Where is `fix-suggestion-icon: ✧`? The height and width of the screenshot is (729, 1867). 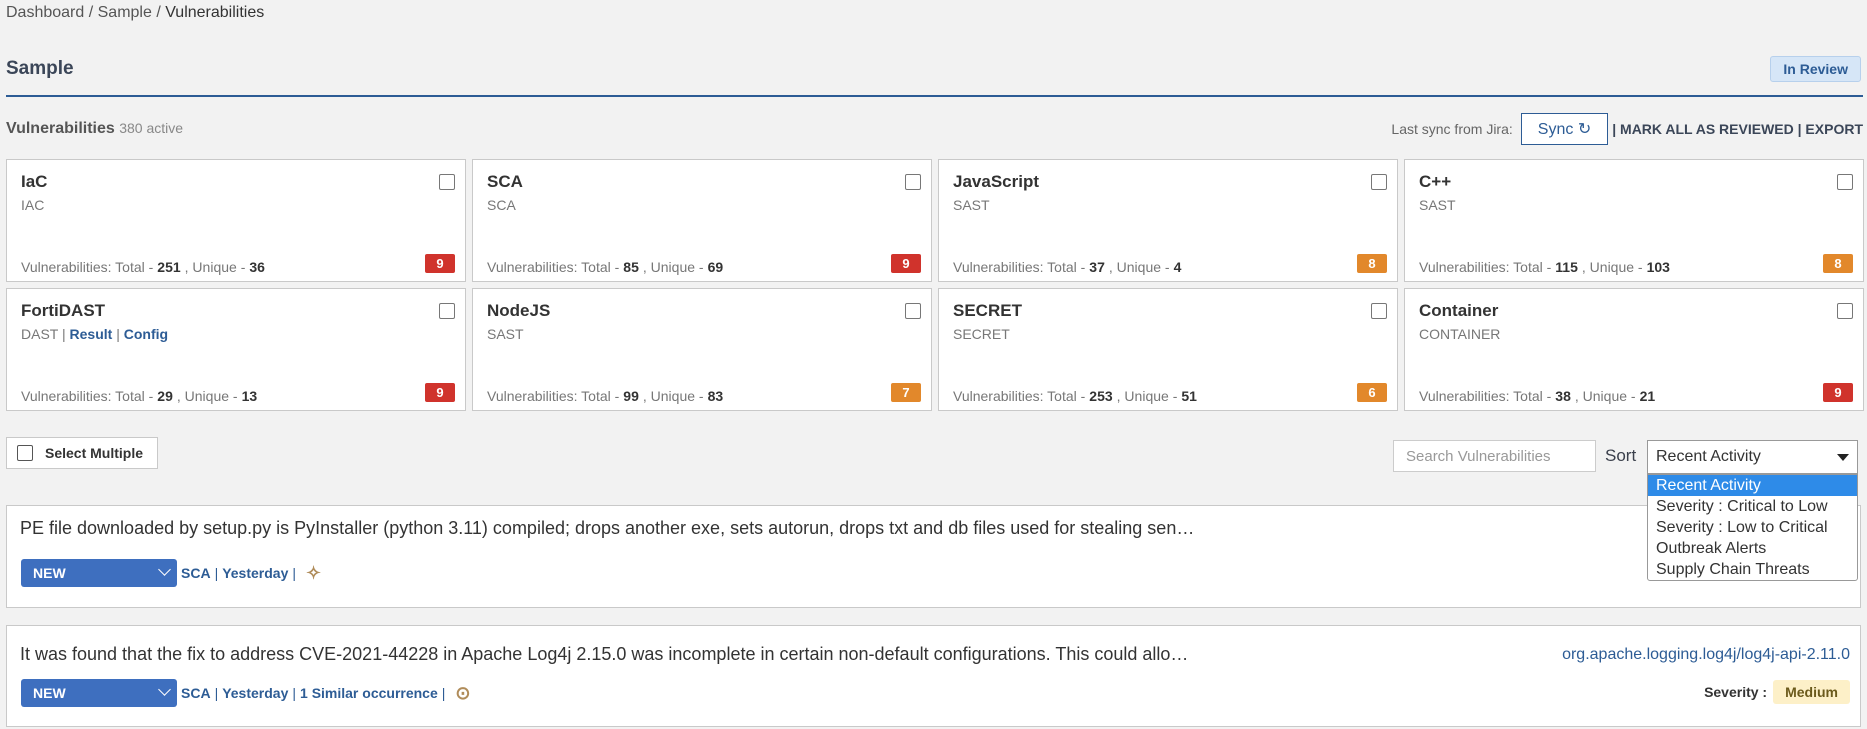
fix-suggestion-icon: ✧ is located at coordinates (313, 573).